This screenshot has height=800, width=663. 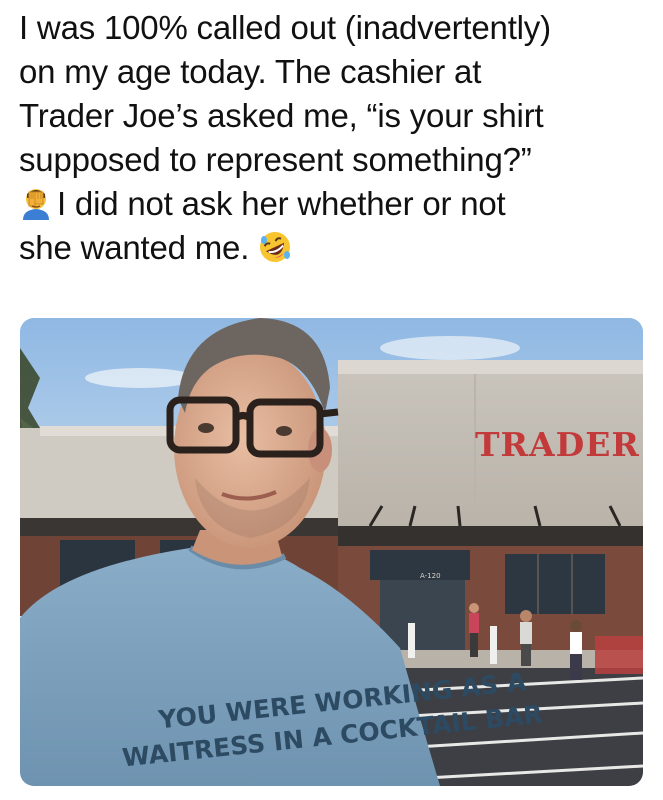 I want to click on caption-line-6-text: she wanted me., so click(x=134, y=247).